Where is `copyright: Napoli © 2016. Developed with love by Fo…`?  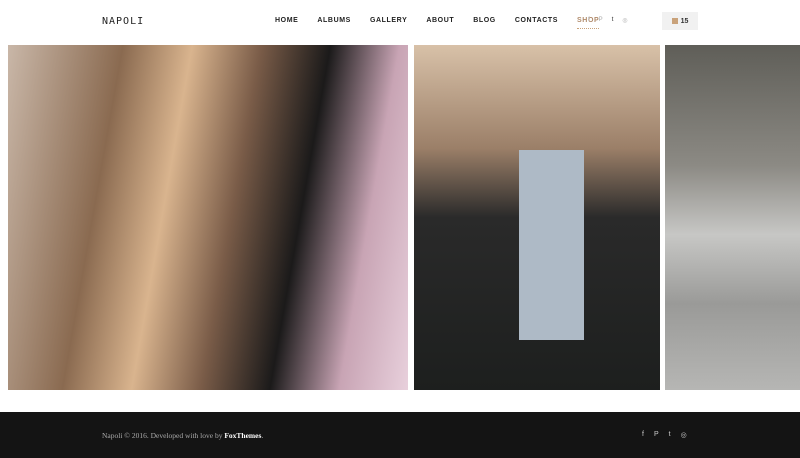 copyright: Napoli © 2016. Developed with love by Fo… is located at coordinates (182, 435).